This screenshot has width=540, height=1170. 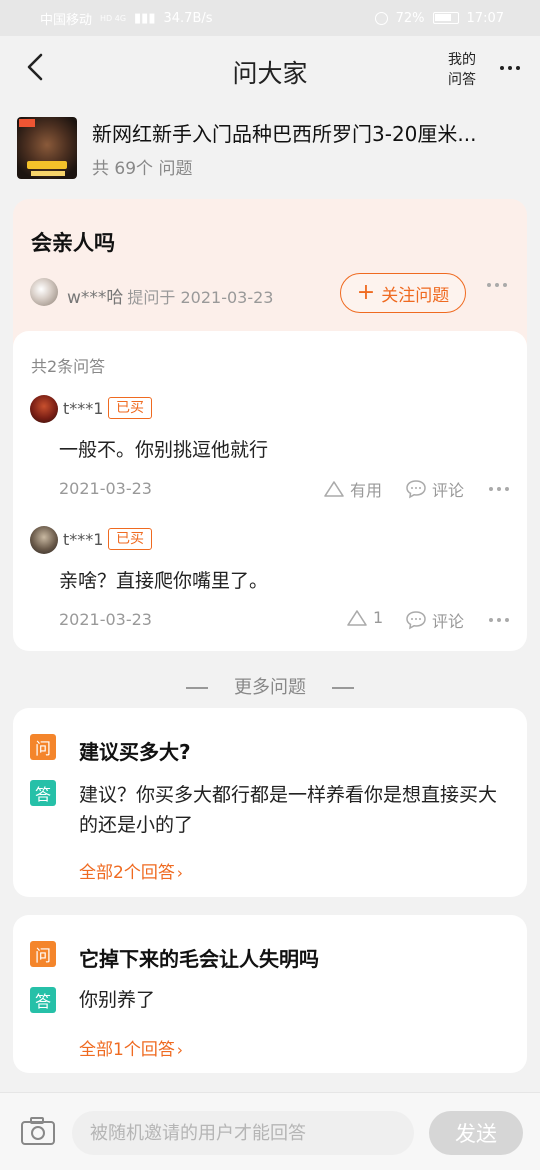 I want to click on thumbnail-tag, so click(x=27, y=123).